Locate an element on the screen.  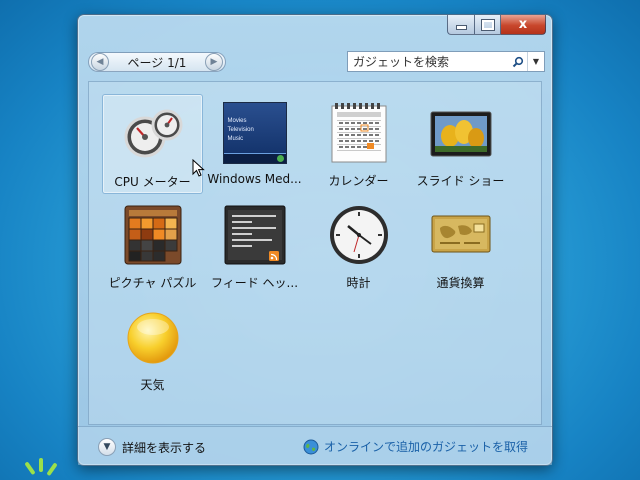
gallery-footer: ▼ 詳細を表示する オンラインで追加のガジェットを取得 is located at coordinates (315, 445).